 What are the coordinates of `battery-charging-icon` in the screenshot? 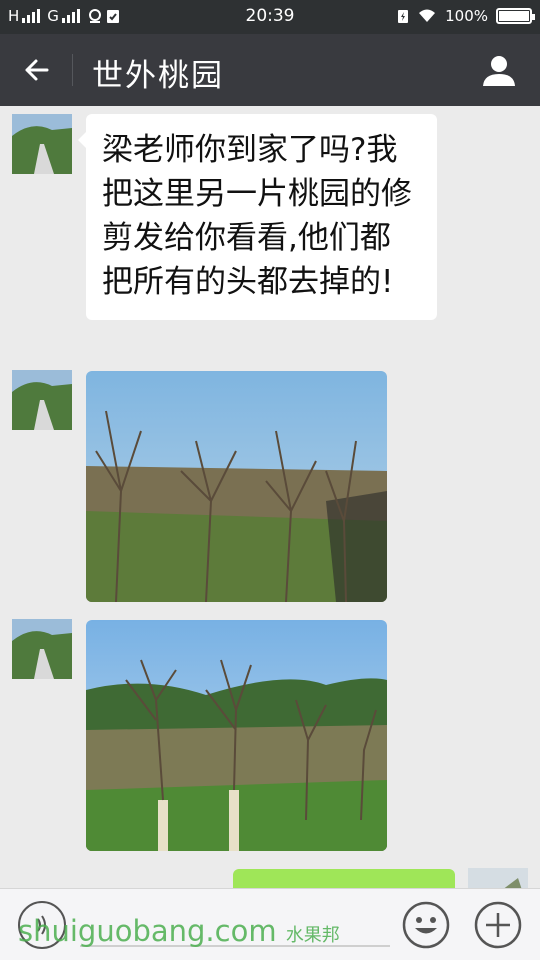 It's located at (403, 16).